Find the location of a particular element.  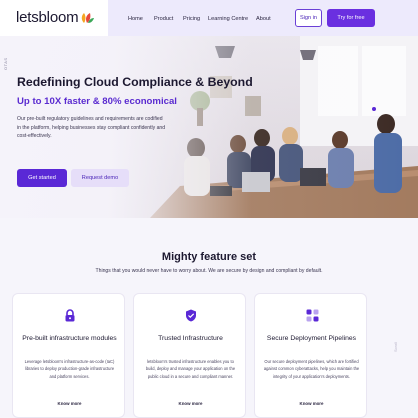

pipeline-icon is located at coordinates (312, 315).